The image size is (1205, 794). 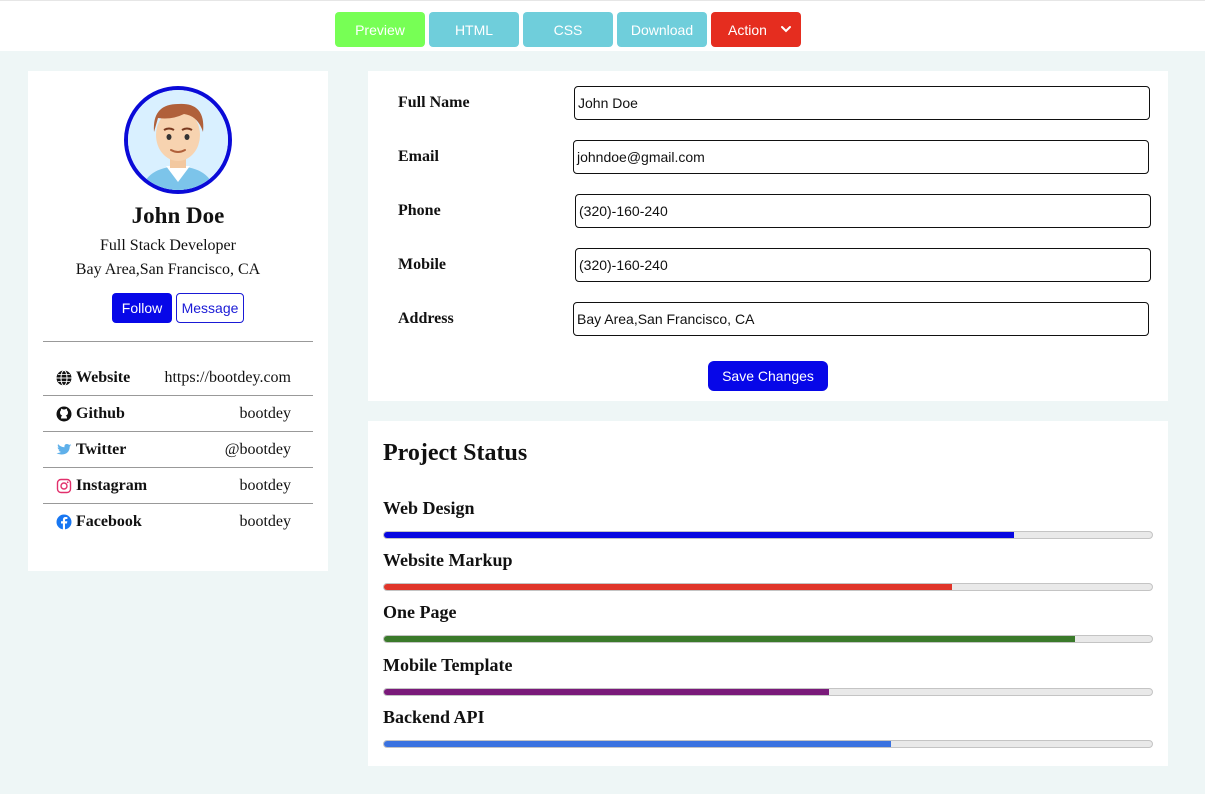 I want to click on action-dropdown-button: Action, so click(x=756, y=29).